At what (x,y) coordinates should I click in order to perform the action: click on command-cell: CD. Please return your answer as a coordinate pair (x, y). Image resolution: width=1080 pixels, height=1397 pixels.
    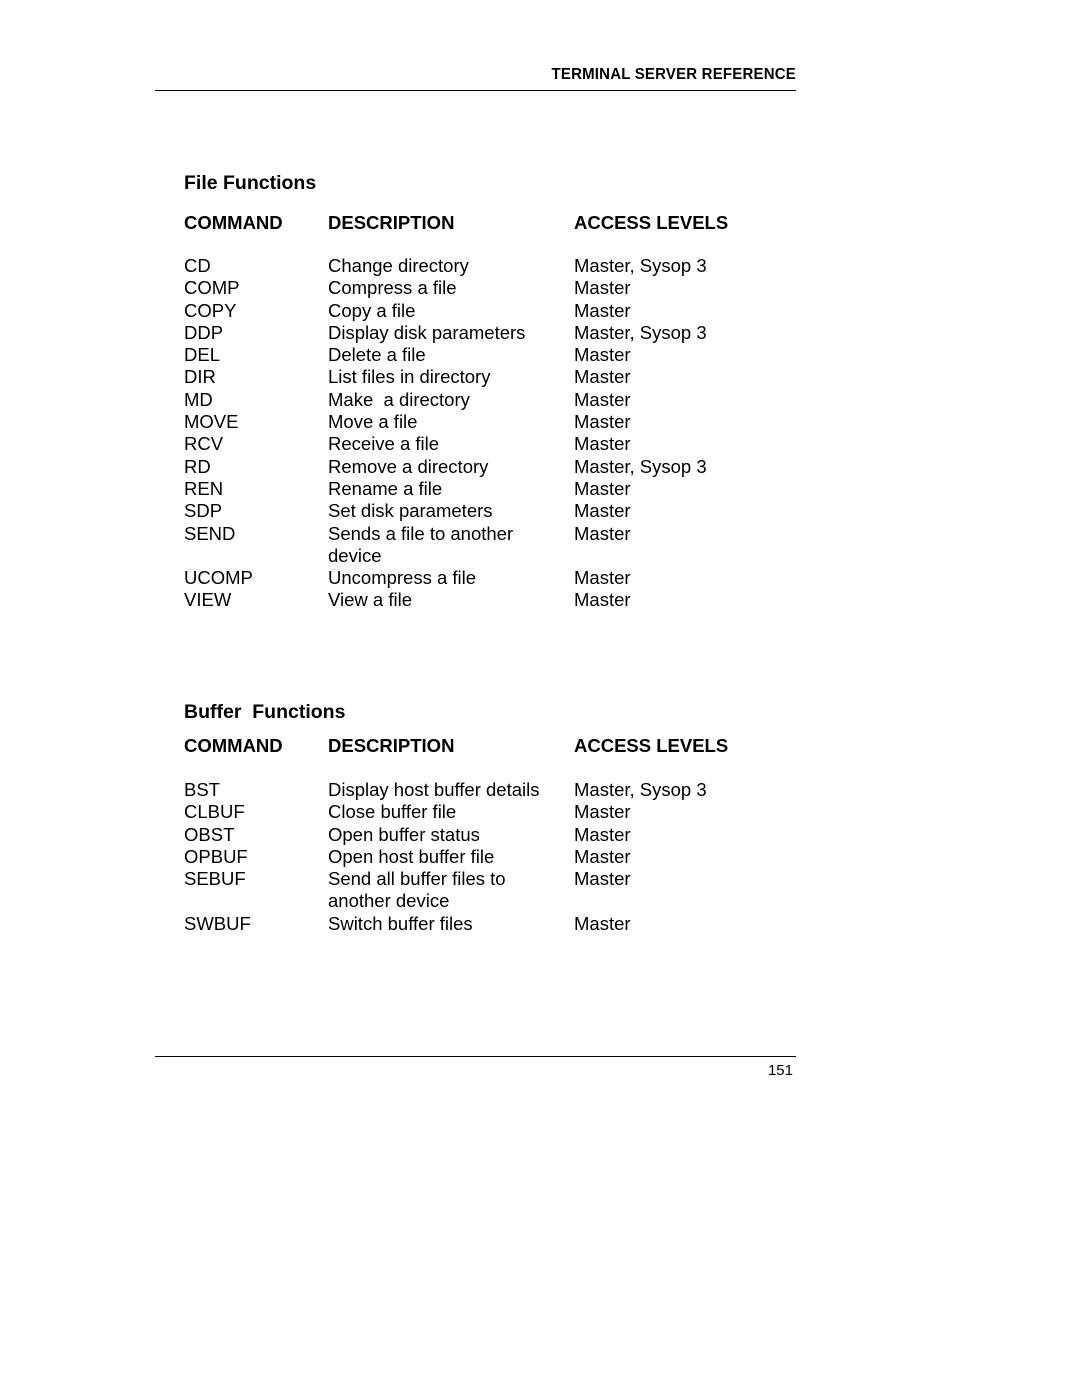
    Looking at the image, I should click on (197, 265).